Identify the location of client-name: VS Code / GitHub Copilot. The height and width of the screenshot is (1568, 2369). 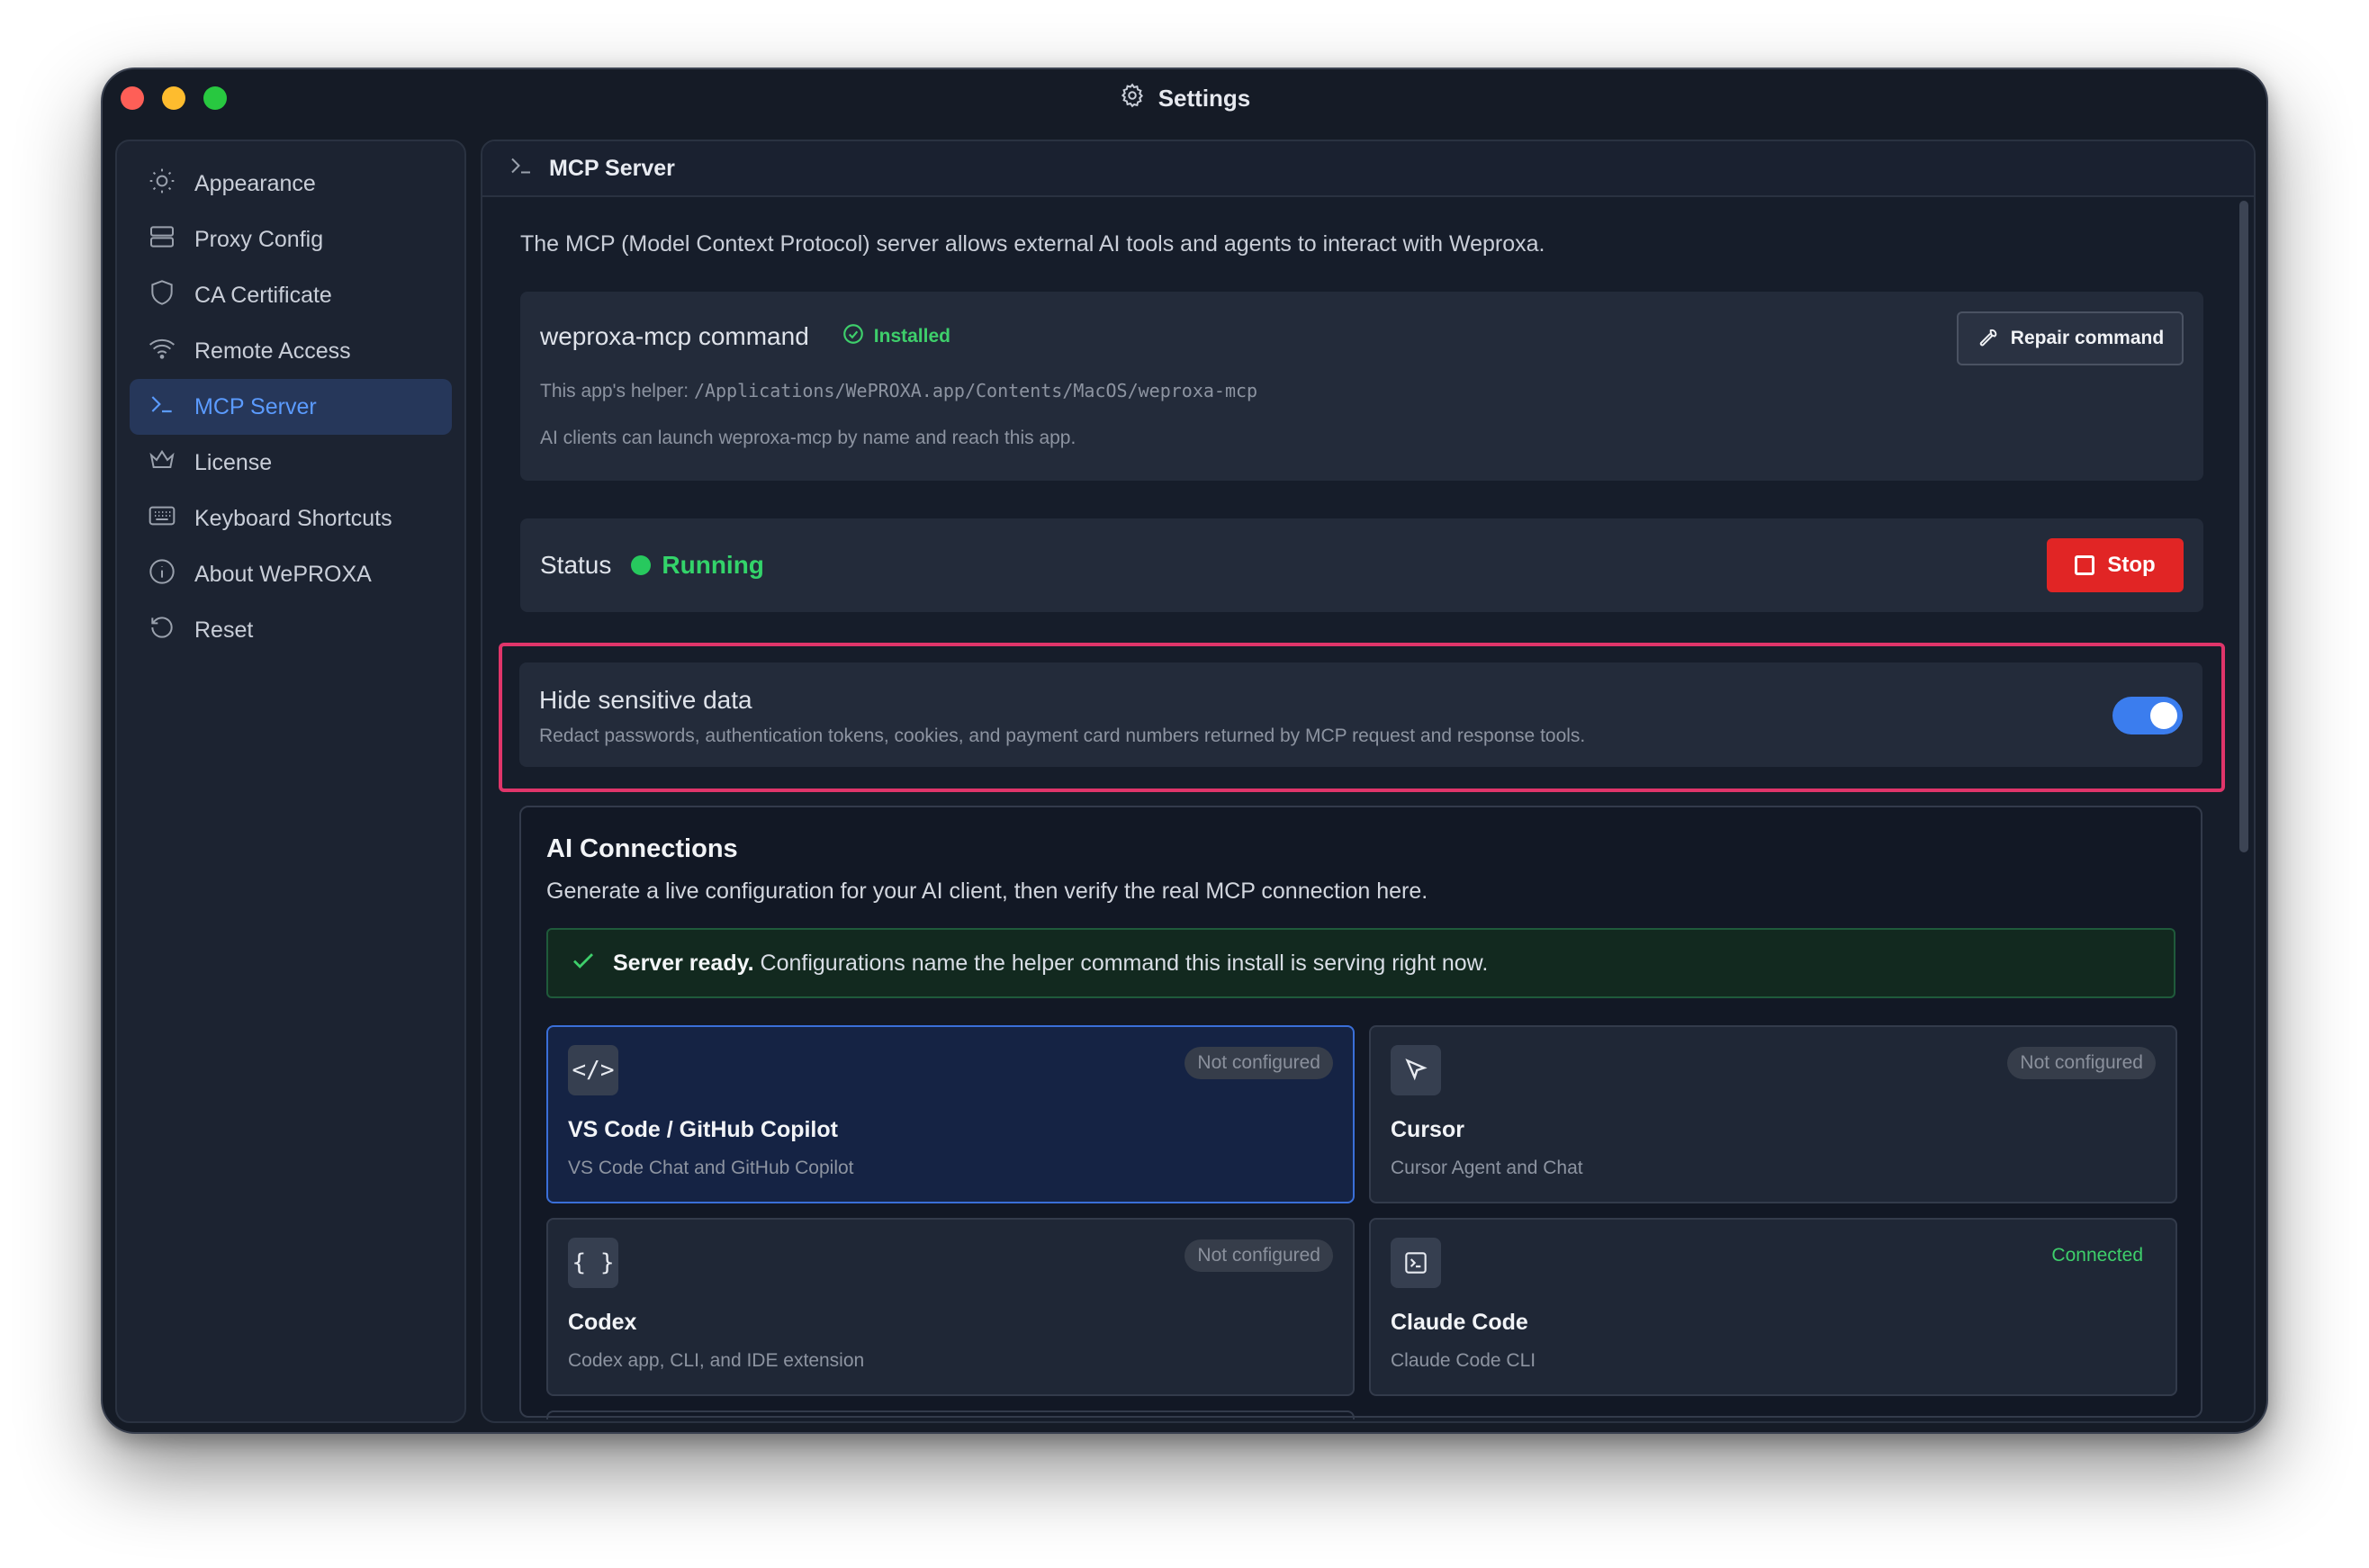
(703, 1130).